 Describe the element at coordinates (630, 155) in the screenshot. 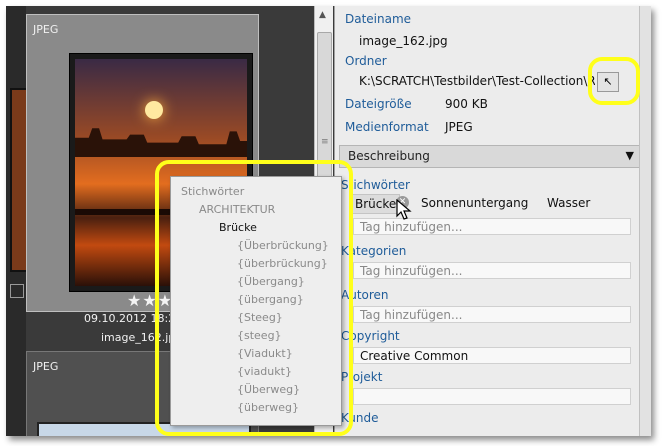

I see `chevron-down-icon: ▼` at that location.